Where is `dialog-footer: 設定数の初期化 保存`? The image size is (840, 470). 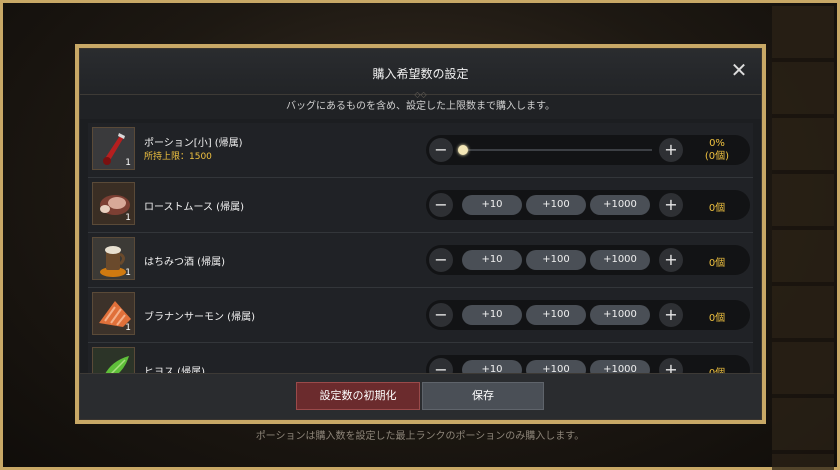 dialog-footer: 設定数の初期化 保存 is located at coordinates (420, 396).